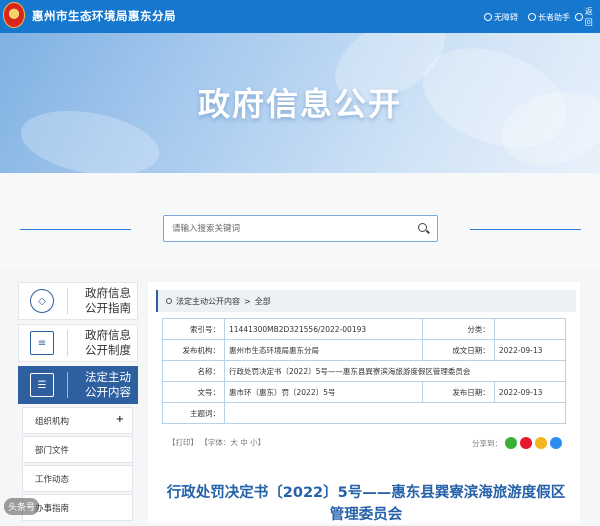  I want to click on top-bar: 惠州市生态环境局惠东分局 无障碍 长者助手 返回, so click(300, 16).